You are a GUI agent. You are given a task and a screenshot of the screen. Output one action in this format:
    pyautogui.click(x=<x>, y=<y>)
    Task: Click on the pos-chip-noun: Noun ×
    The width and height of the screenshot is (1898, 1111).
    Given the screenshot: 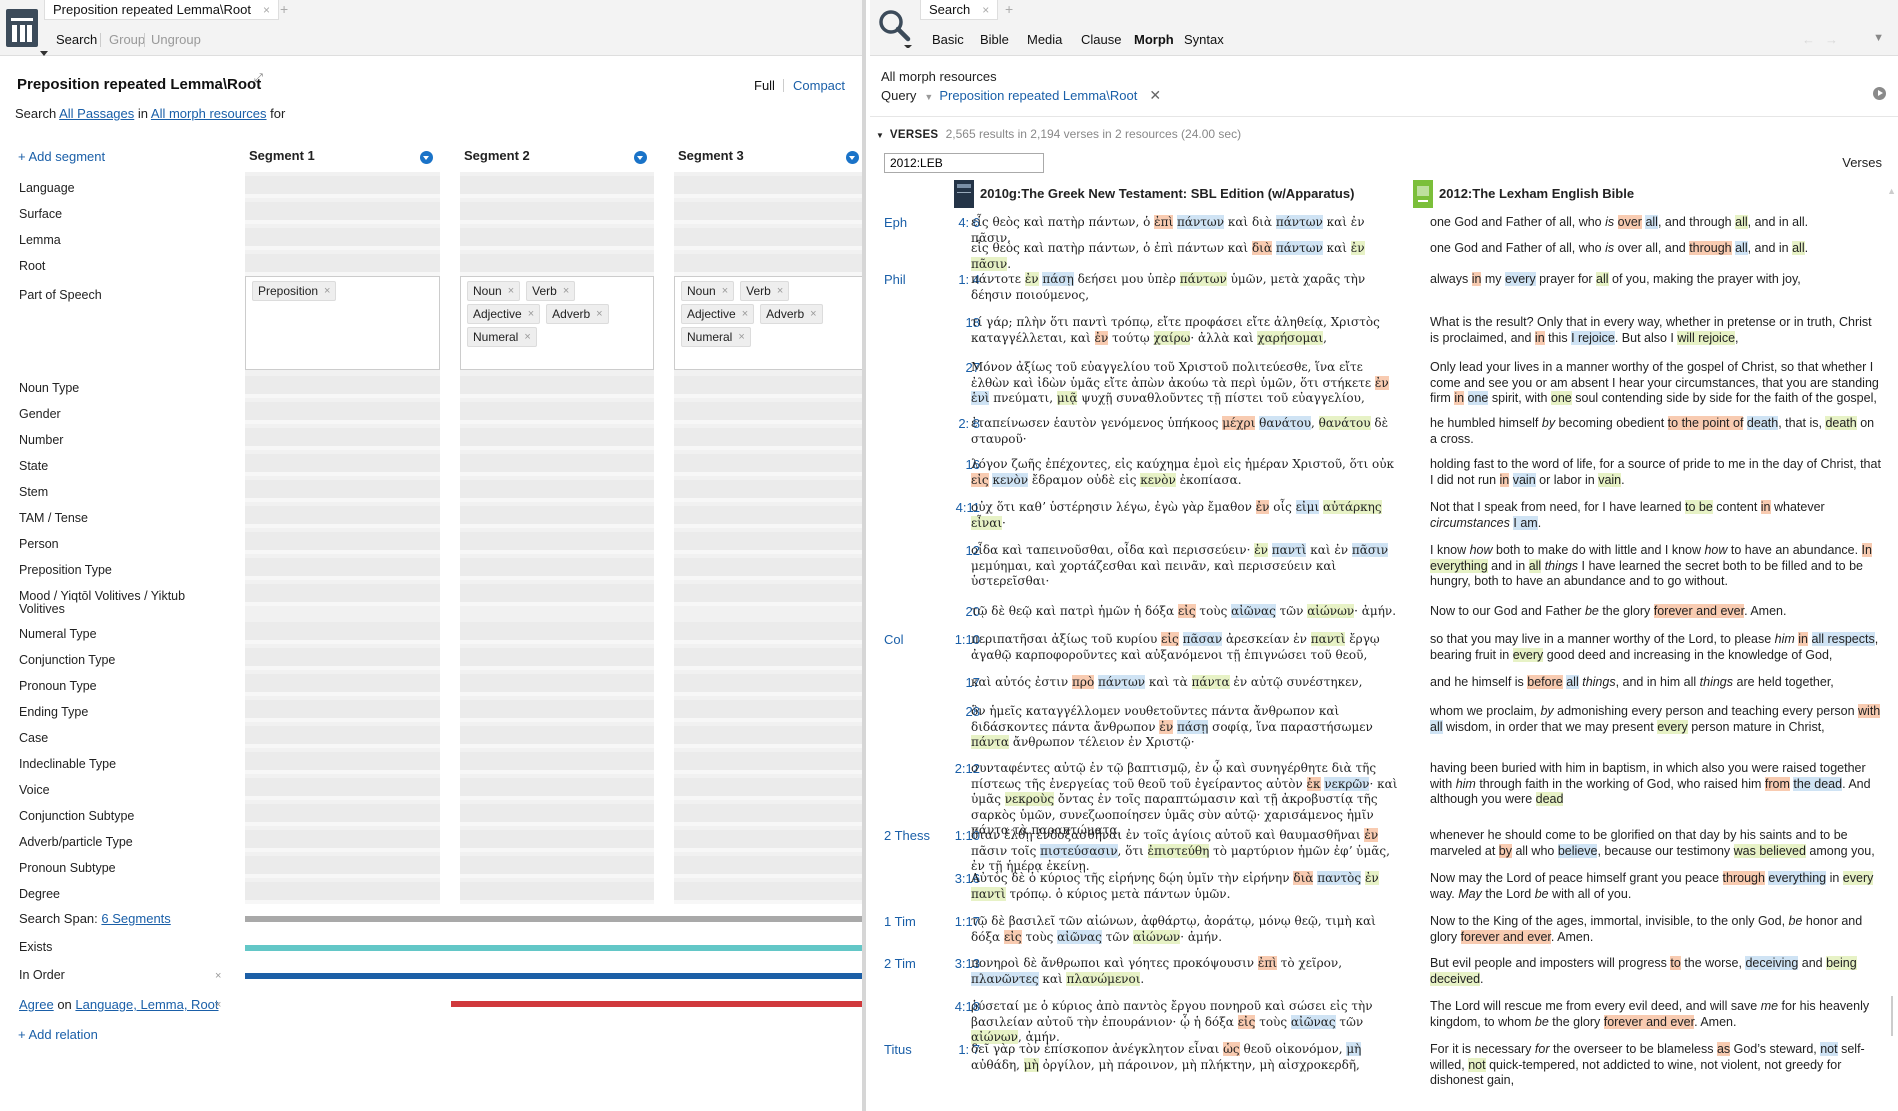 What is the action you would take?
    pyautogui.click(x=708, y=291)
    